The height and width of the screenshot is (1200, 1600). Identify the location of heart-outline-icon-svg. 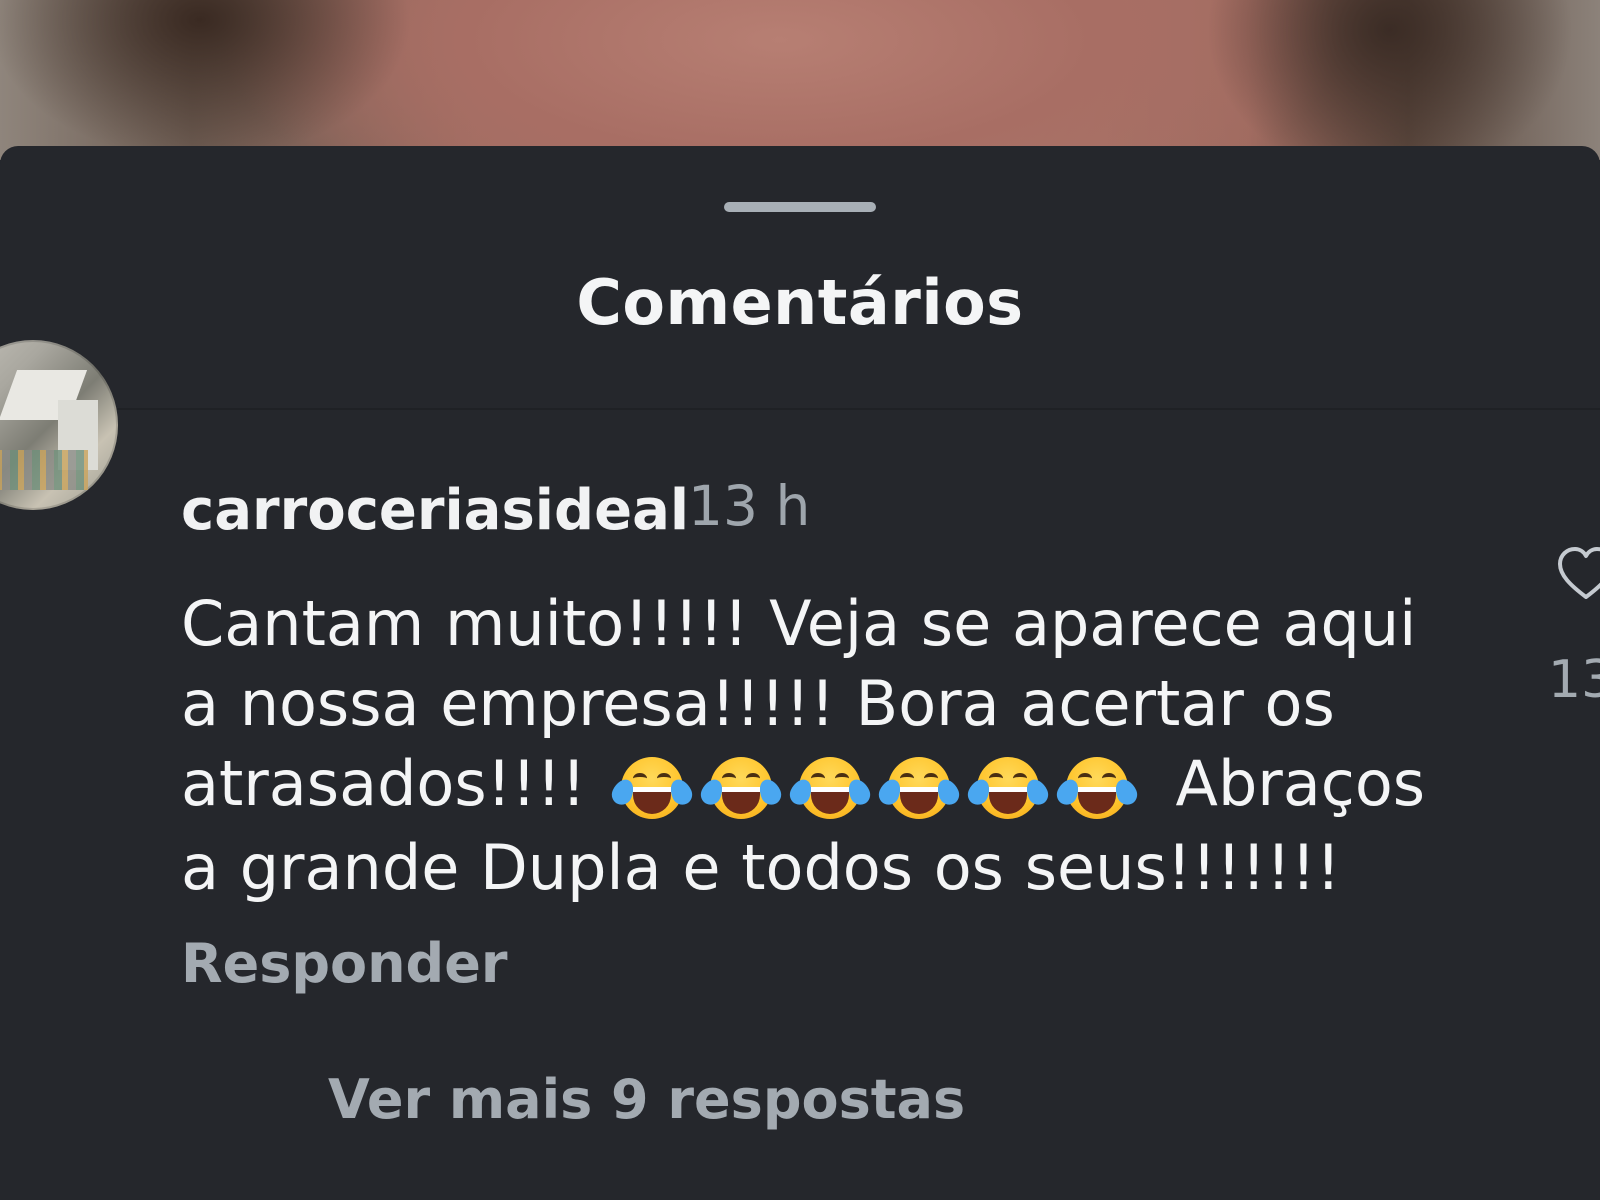
(1579, 573).